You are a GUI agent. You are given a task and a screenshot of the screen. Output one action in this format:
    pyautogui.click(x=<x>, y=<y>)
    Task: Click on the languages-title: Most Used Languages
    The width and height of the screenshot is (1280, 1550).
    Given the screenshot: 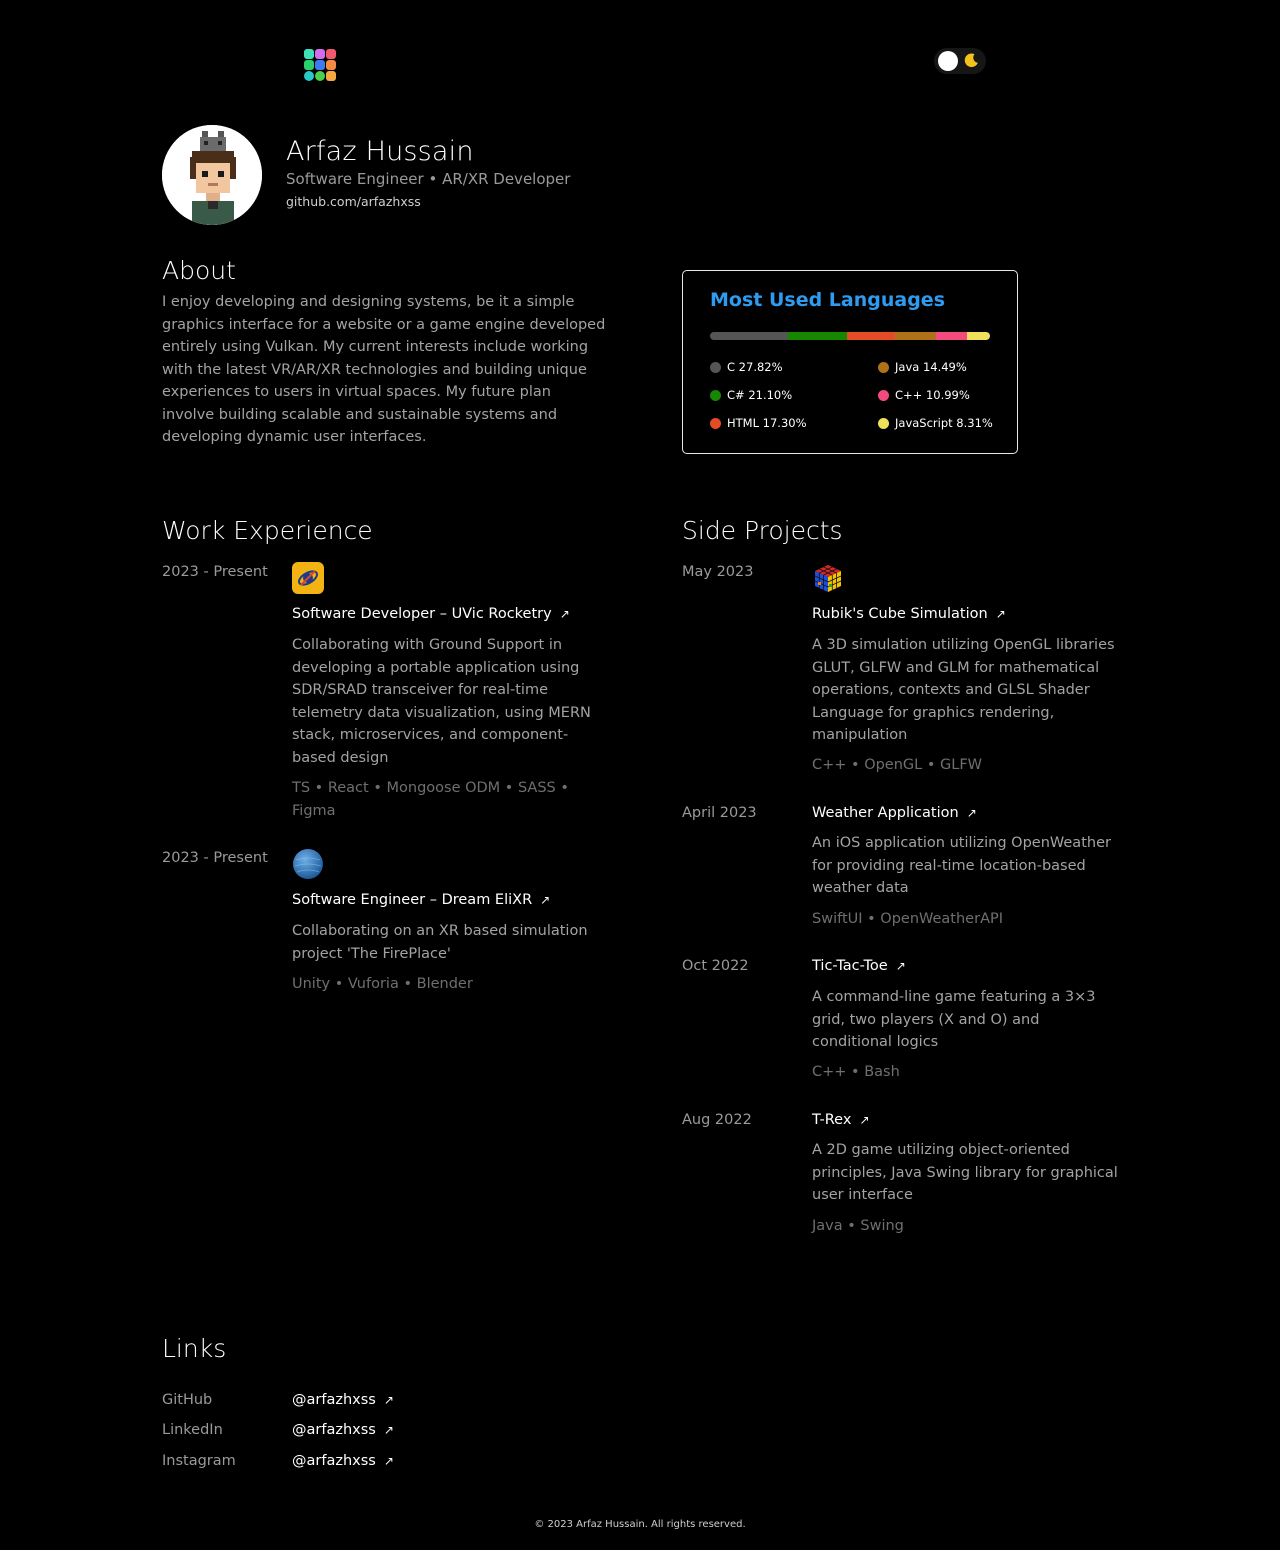 What is the action you would take?
    pyautogui.click(x=828, y=300)
    